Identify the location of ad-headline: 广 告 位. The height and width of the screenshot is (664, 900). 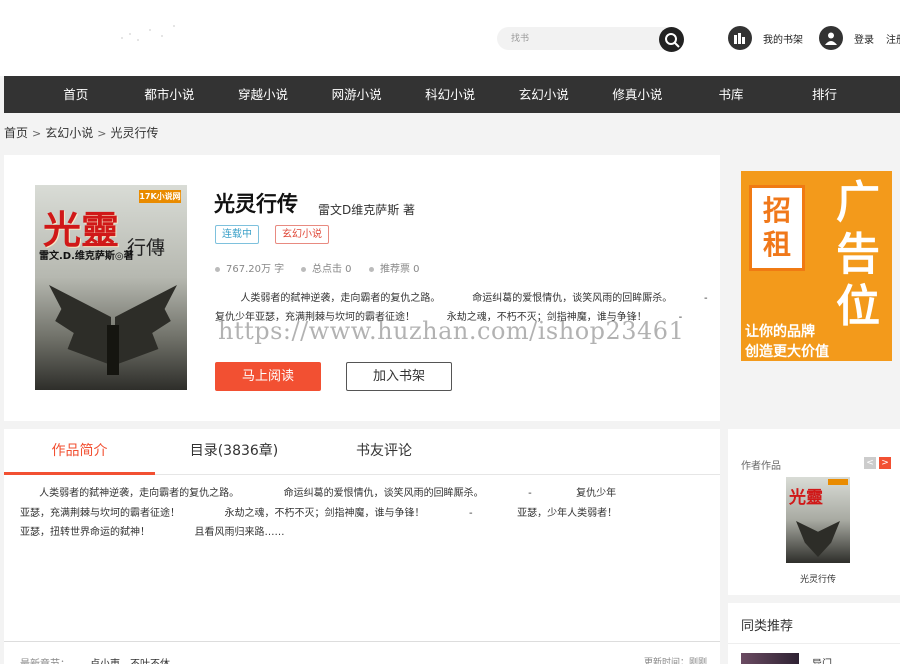
(858, 255).